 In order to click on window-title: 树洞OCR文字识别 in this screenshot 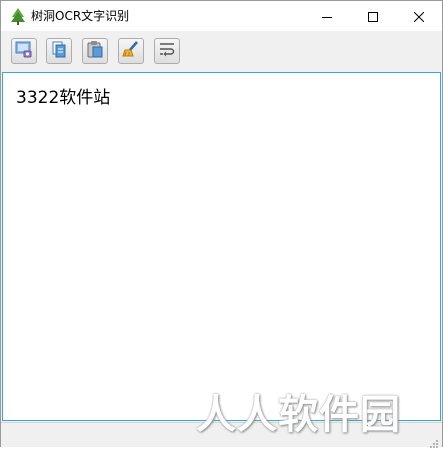, I will do `click(80, 16)`.